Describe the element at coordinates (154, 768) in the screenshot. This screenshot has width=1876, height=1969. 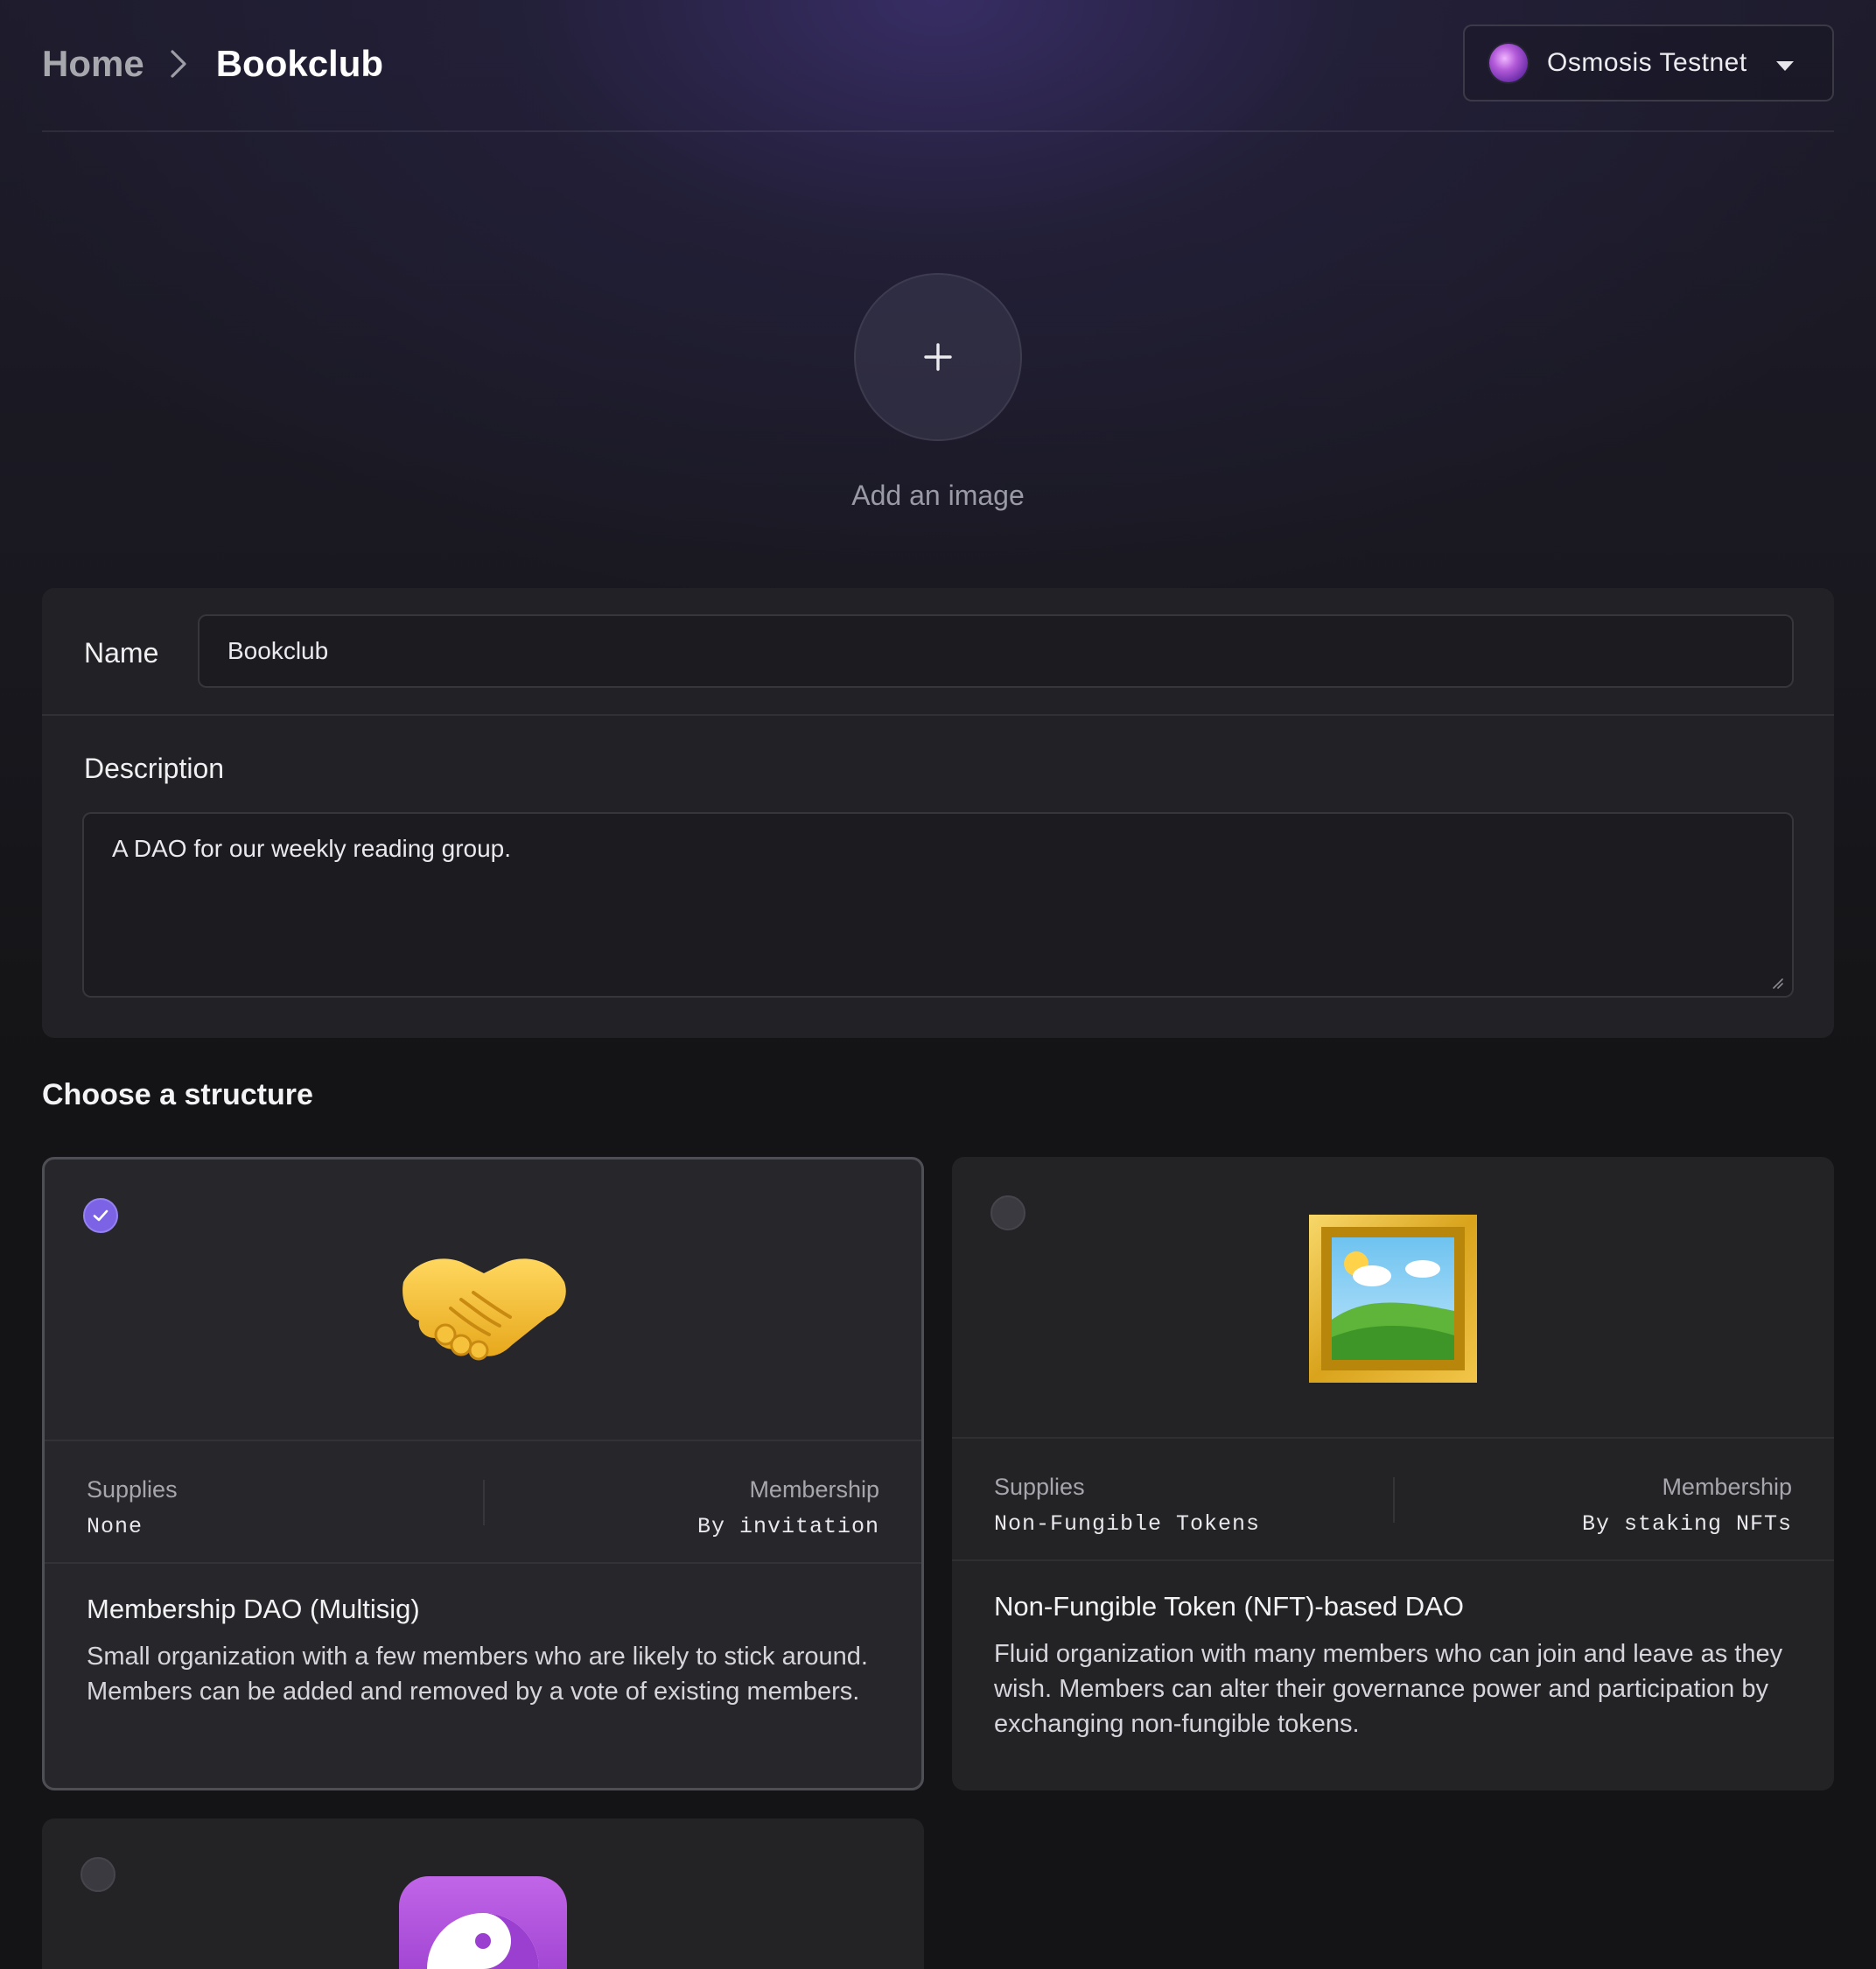
I see `description-label: Description` at that location.